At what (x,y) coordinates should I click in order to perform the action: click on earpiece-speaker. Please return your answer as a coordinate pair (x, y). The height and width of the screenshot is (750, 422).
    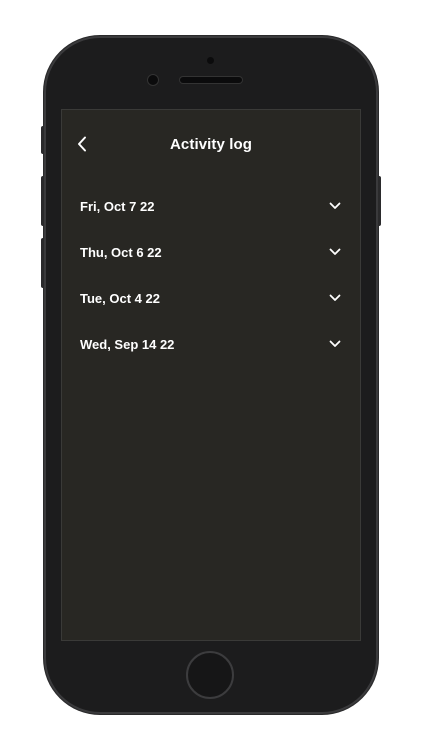
    Looking at the image, I should click on (211, 80).